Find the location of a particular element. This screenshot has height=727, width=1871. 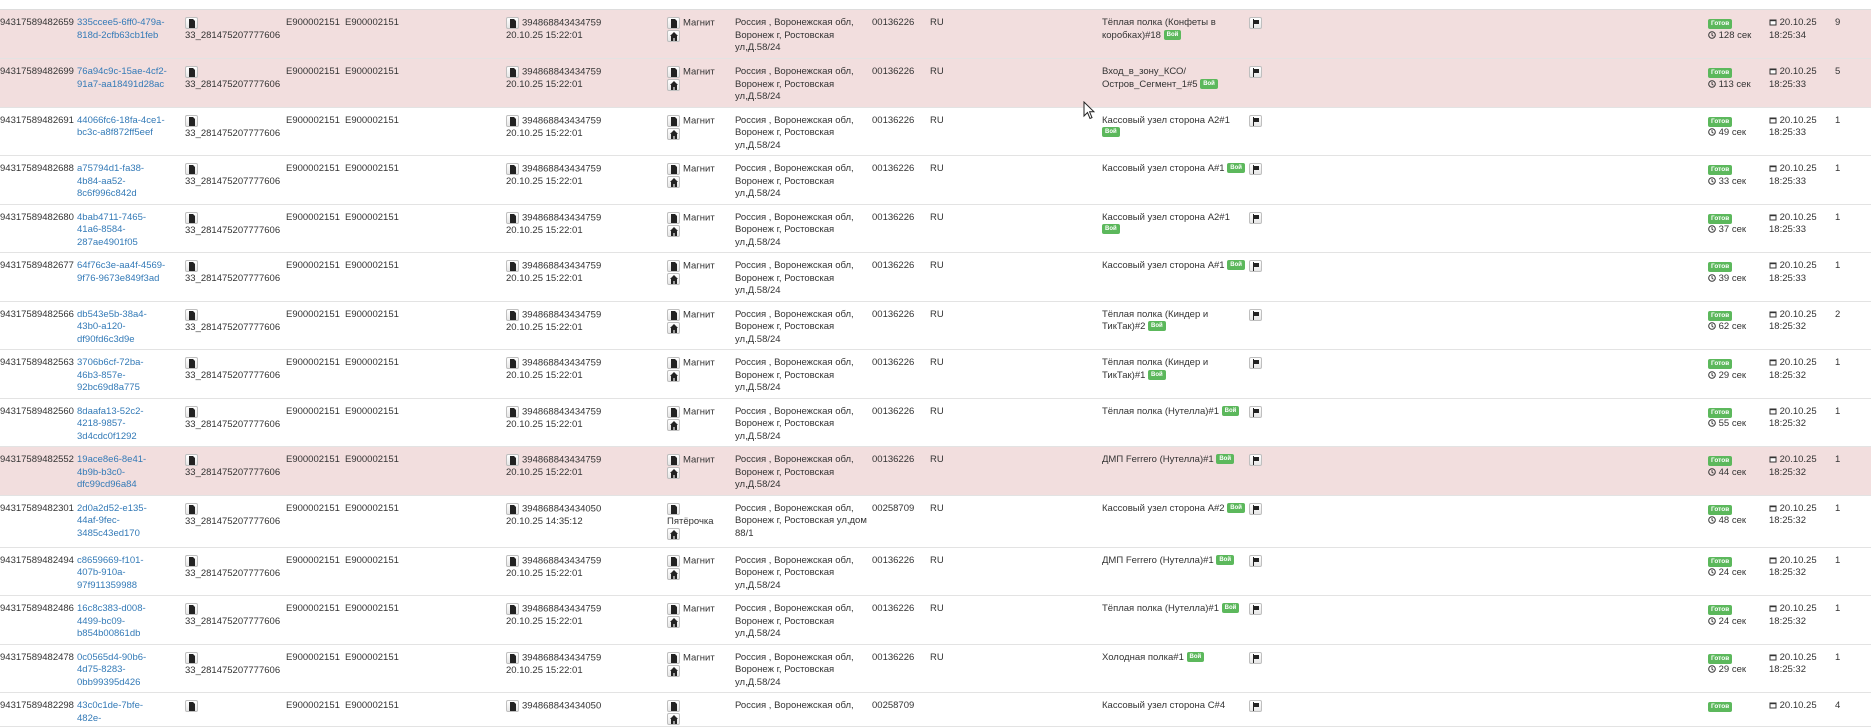

uuid-link: 76a94c9c-15ae-4cf2-91a7-aa18491d28ac is located at coordinates (122, 78).